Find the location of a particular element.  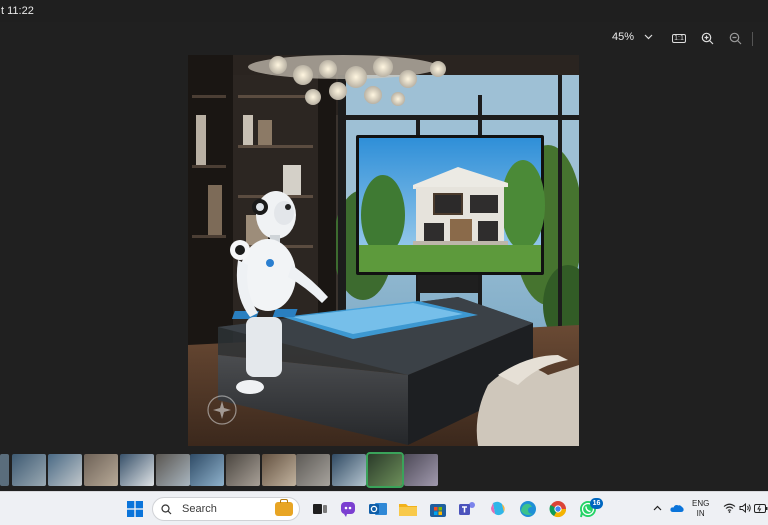

zoom-out-button is located at coordinates (735, 38).